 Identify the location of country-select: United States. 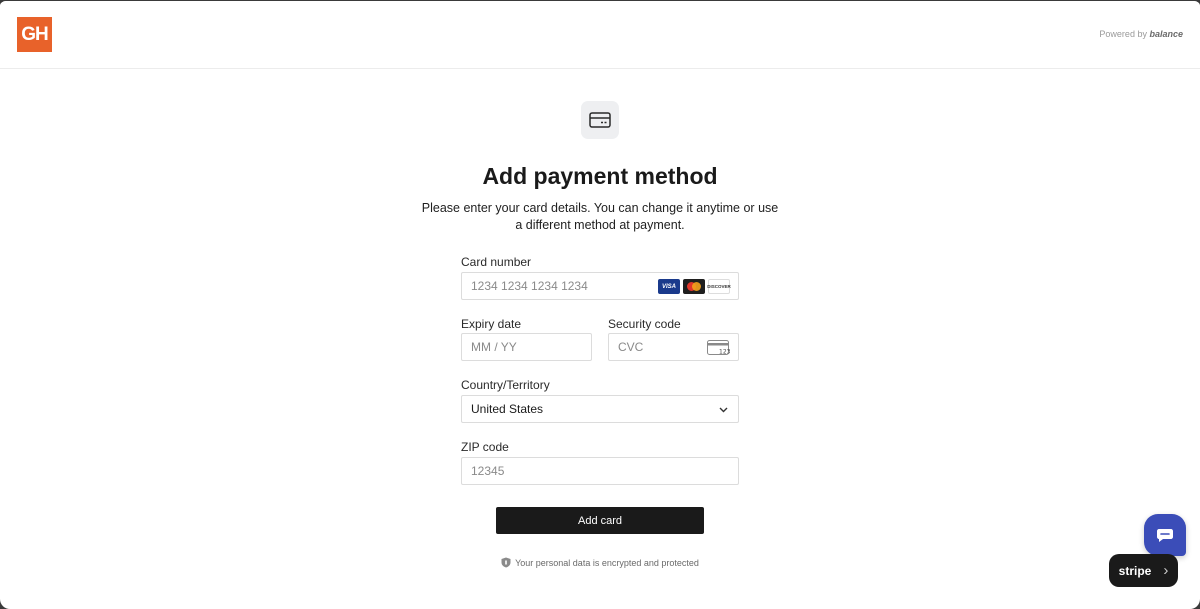
(600, 409).